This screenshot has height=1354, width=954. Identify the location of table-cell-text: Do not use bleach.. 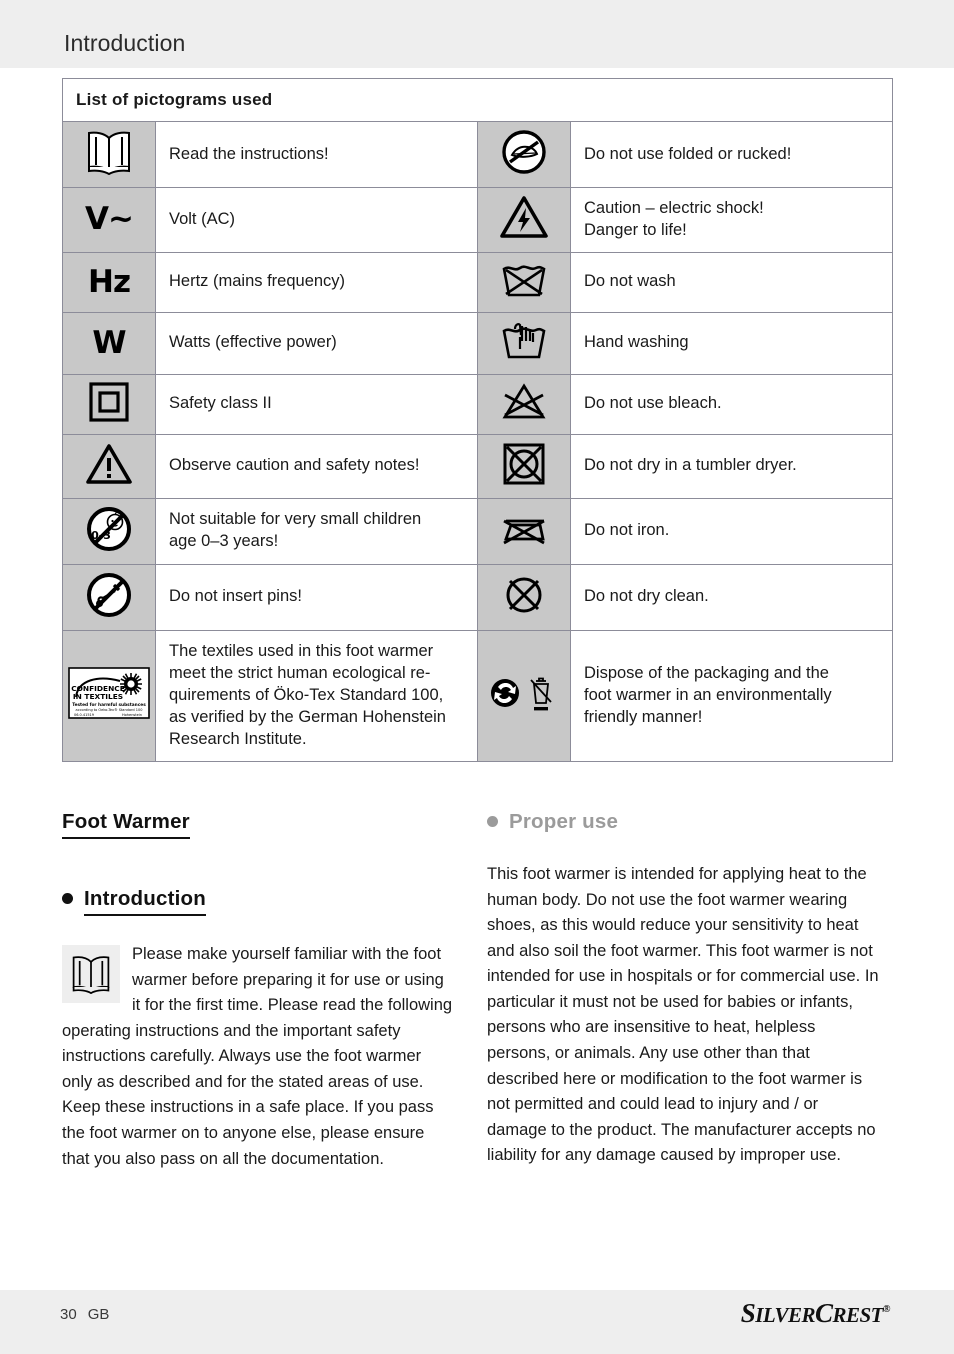
(731, 404).